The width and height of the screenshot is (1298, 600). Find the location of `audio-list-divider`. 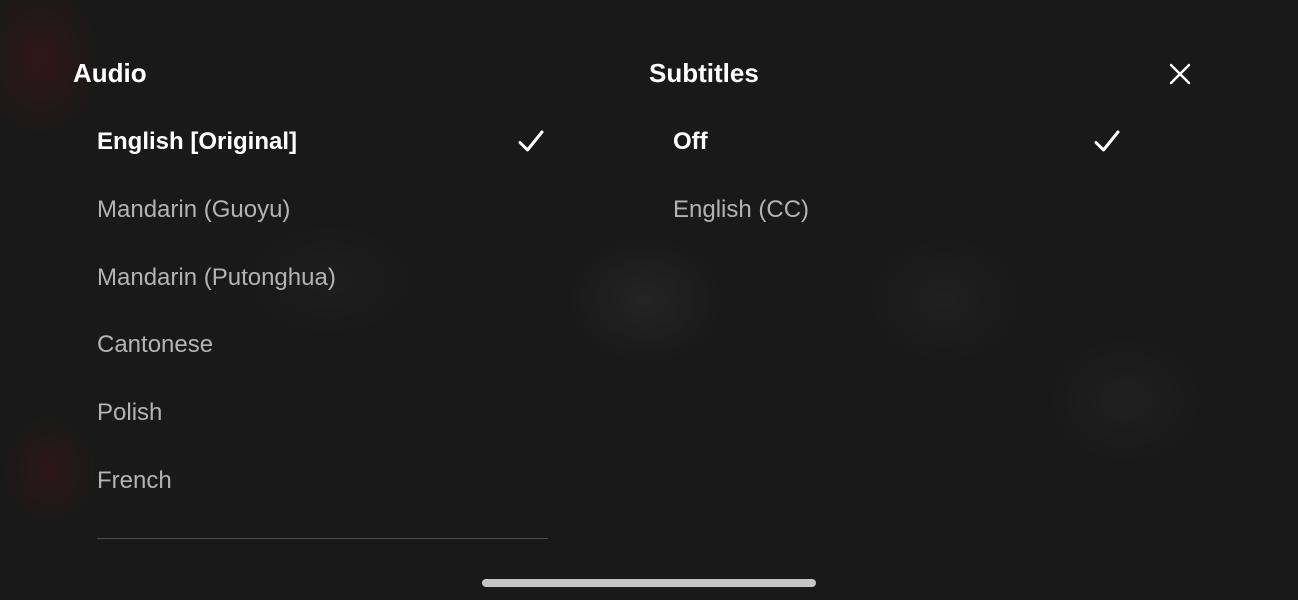

audio-list-divider is located at coordinates (322, 538).